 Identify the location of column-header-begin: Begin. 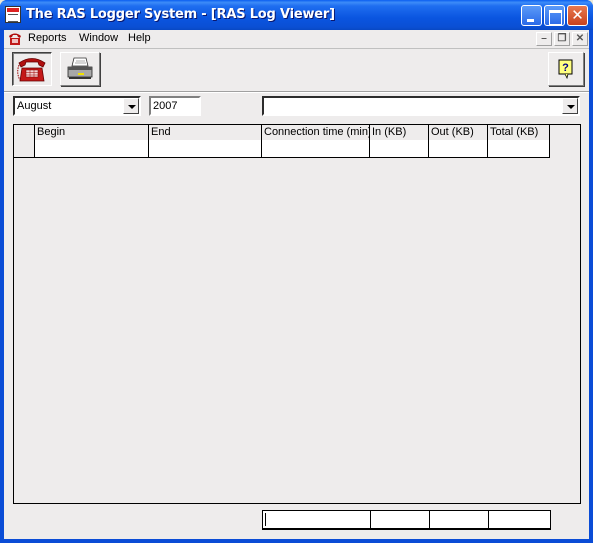
(92, 133).